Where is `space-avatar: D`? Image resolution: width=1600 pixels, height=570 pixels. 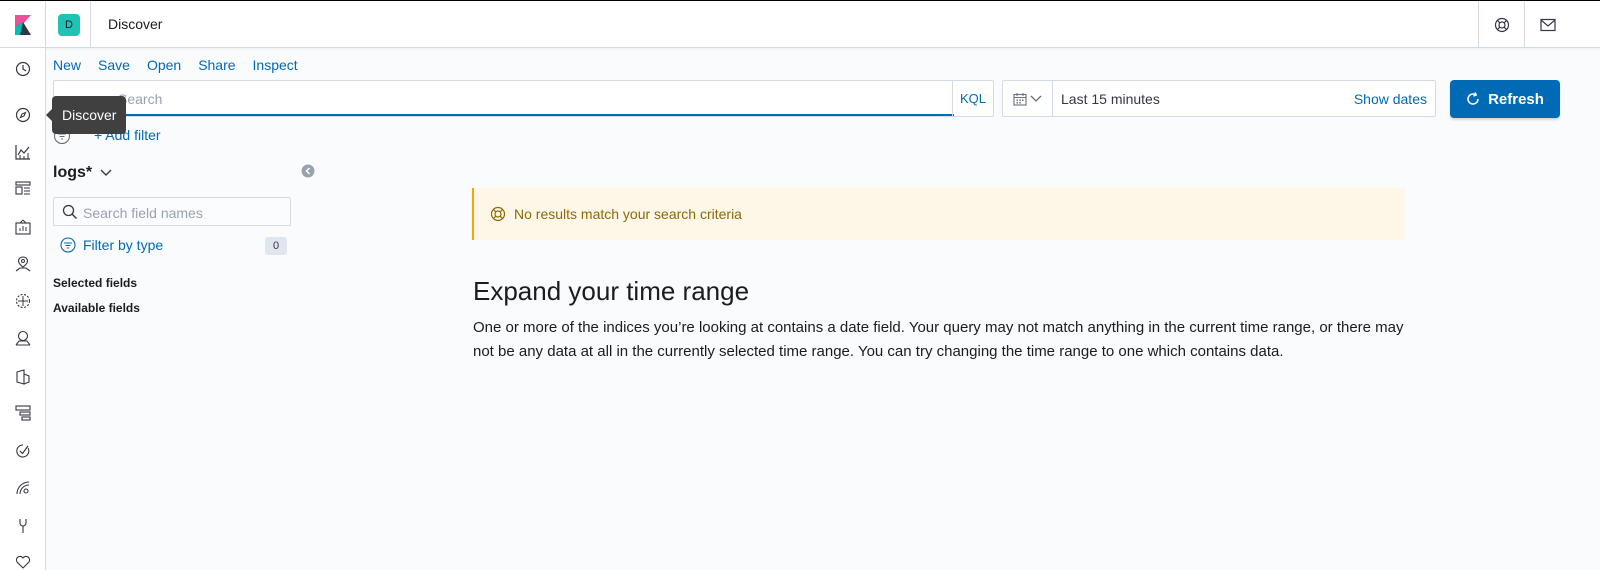
space-avatar: D is located at coordinates (69, 25).